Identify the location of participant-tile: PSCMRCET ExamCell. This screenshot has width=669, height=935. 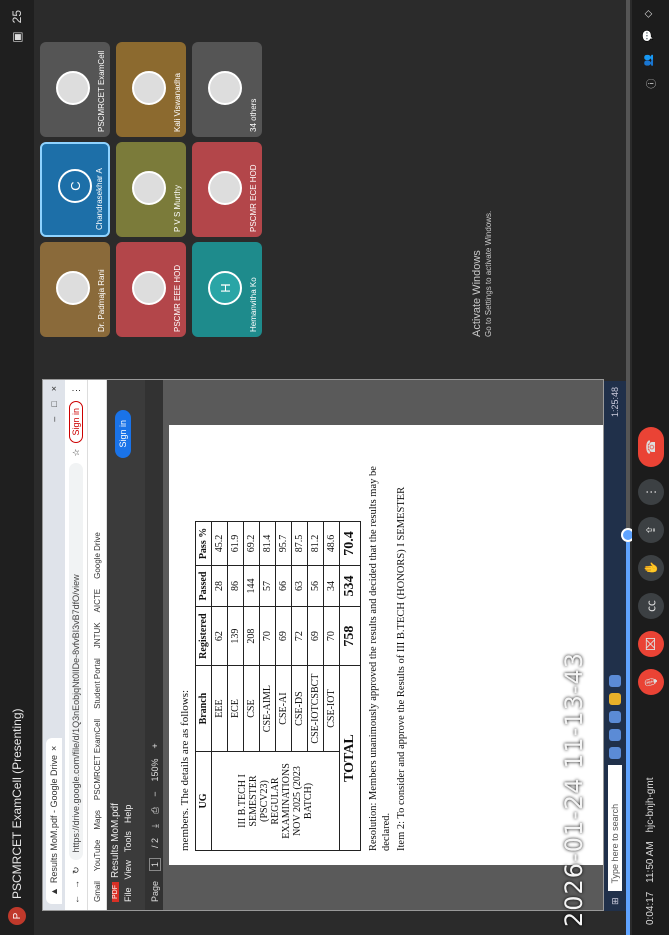
(75, 89).